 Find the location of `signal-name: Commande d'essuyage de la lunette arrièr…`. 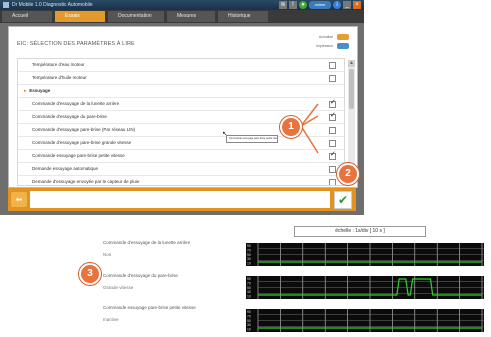

signal-name: Commande d'essuyage de la lunette arrièr… is located at coordinates (147, 242).